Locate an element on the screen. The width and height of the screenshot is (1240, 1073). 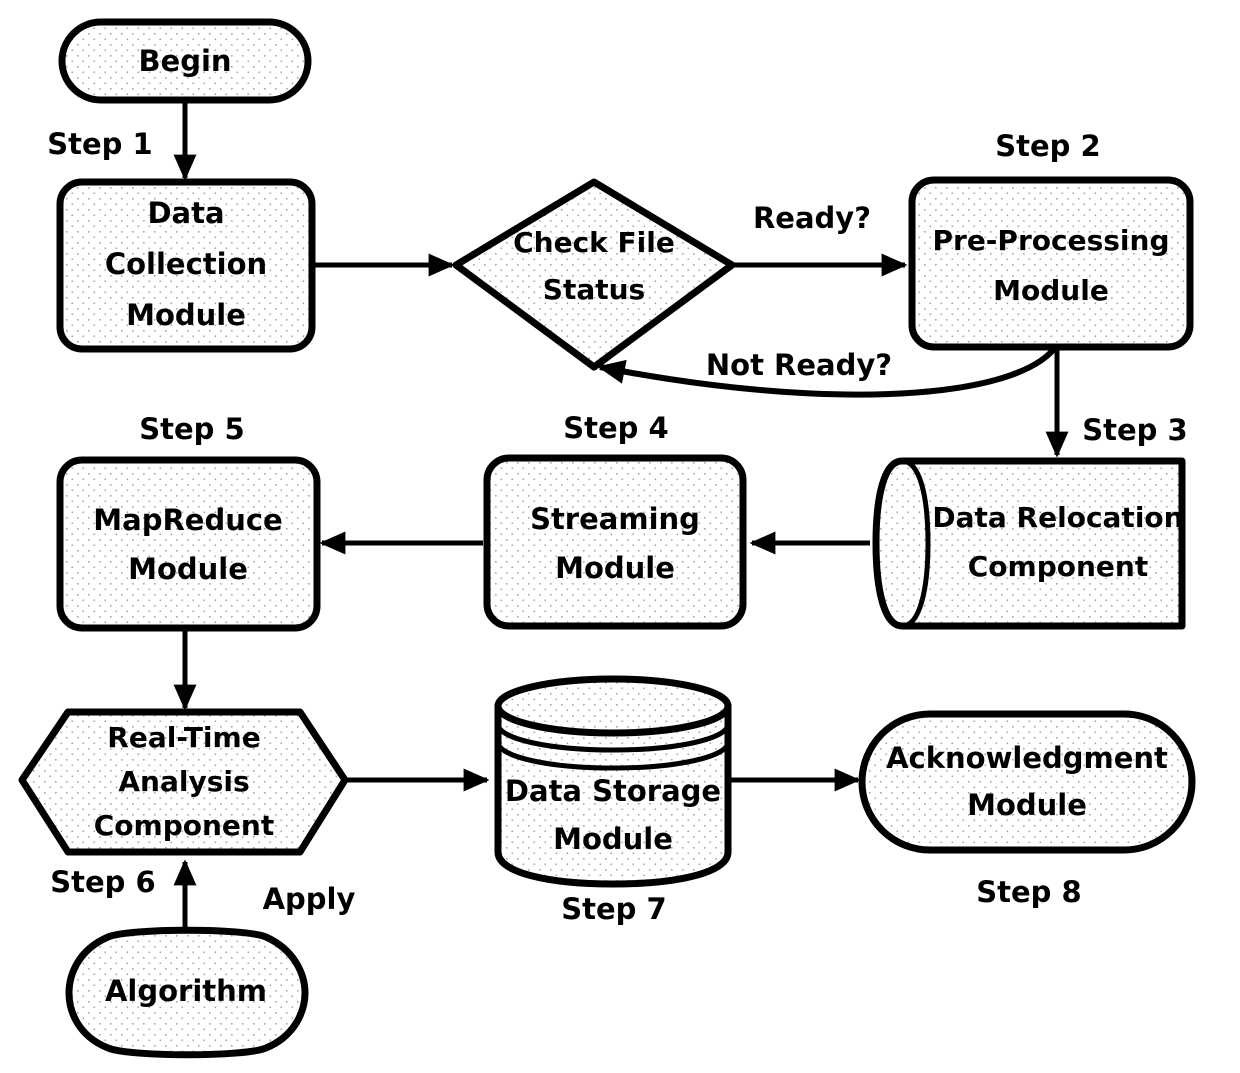
acknowledgment-shape is located at coordinates (1027, 782).